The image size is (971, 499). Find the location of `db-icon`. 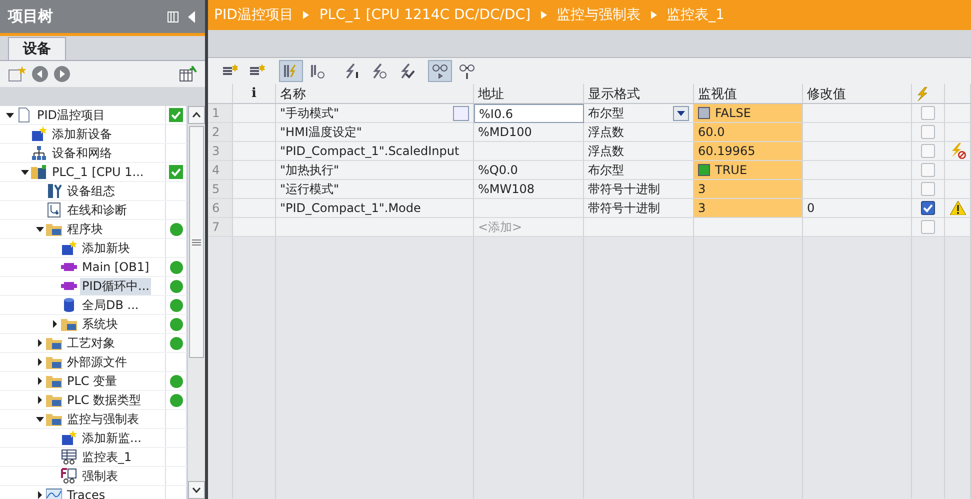

db-icon is located at coordinates (69, 305).